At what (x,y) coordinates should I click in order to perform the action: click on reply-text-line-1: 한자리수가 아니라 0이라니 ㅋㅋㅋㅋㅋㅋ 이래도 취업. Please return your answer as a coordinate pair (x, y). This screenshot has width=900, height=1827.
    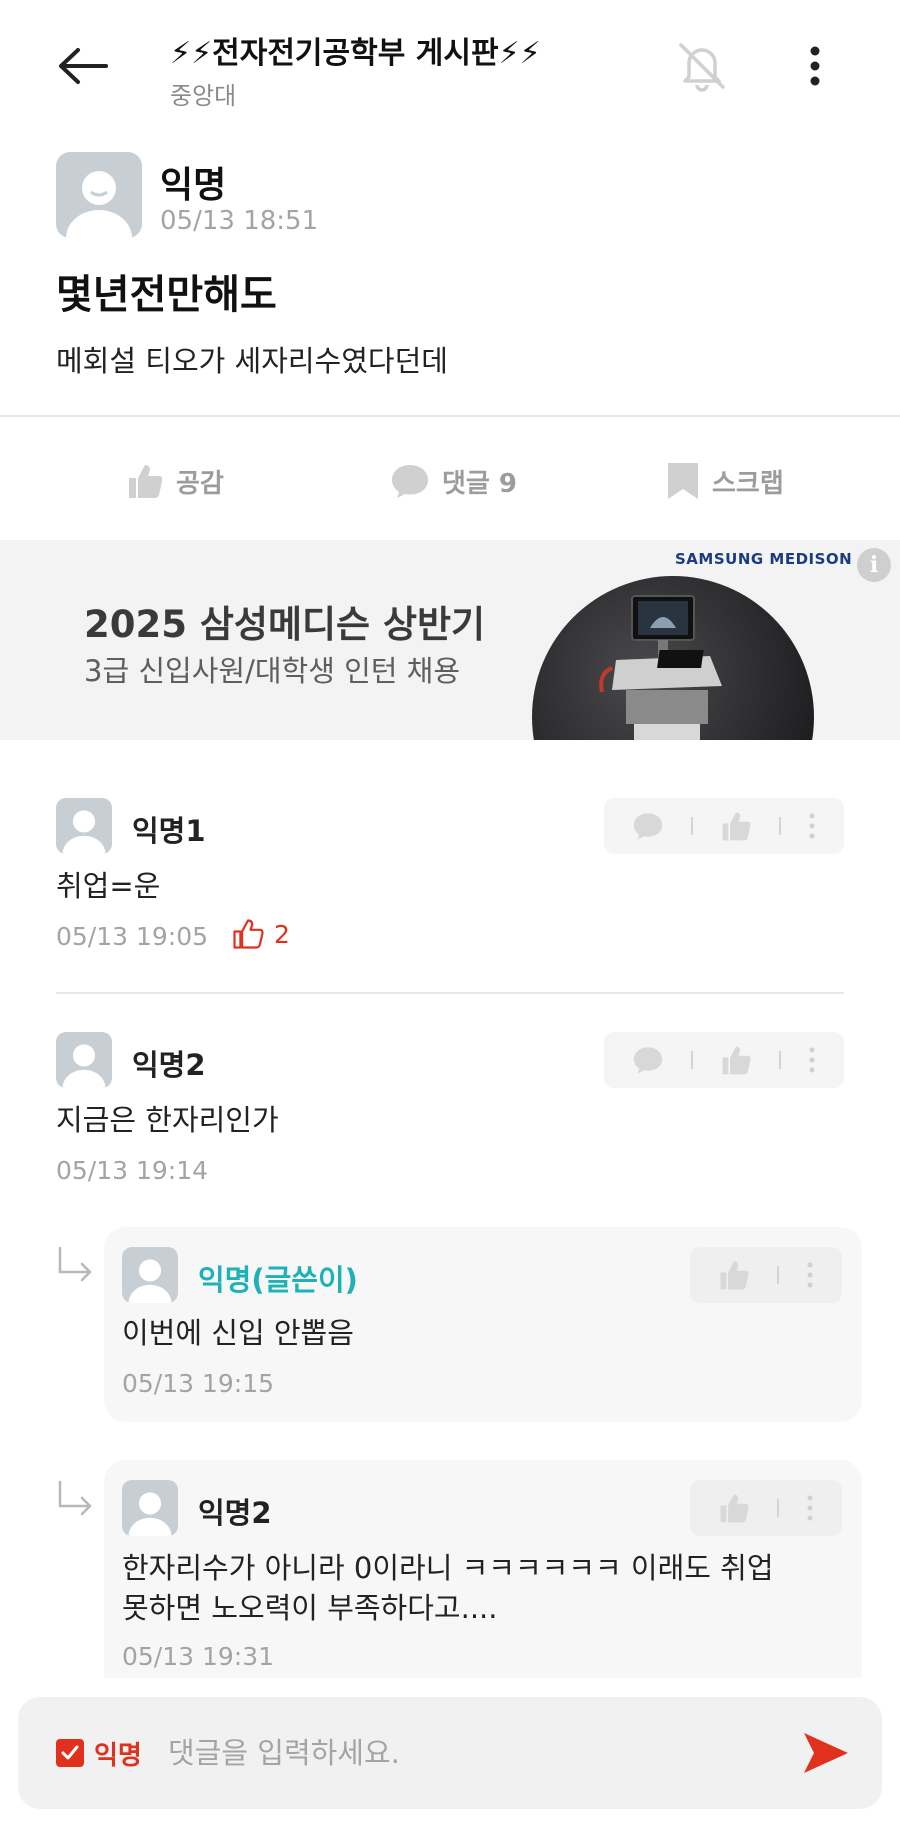
    Looking at the image, I should click on (448, 1568).